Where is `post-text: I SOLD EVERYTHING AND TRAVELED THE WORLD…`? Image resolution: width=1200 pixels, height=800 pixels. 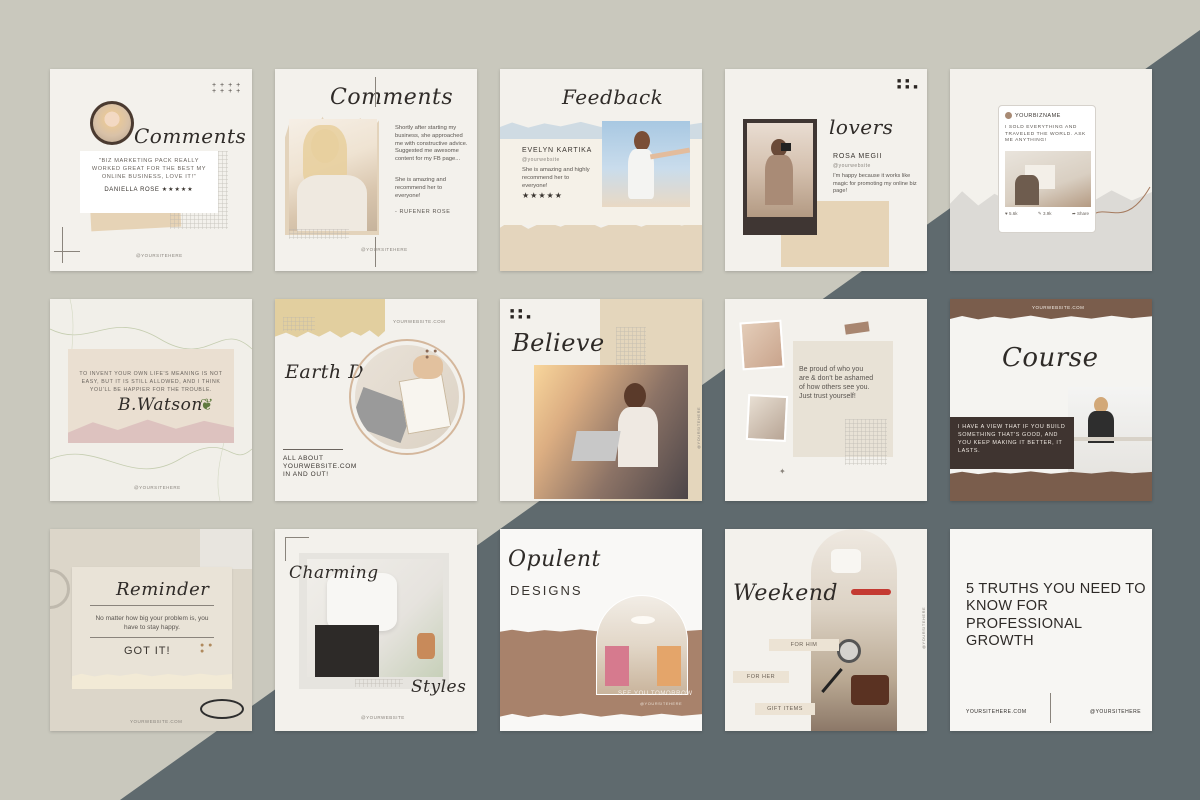 post-text: I SOLD EVERYTHING AND TRAVELED THE WORLD… is located at coordinates (1045, 134).